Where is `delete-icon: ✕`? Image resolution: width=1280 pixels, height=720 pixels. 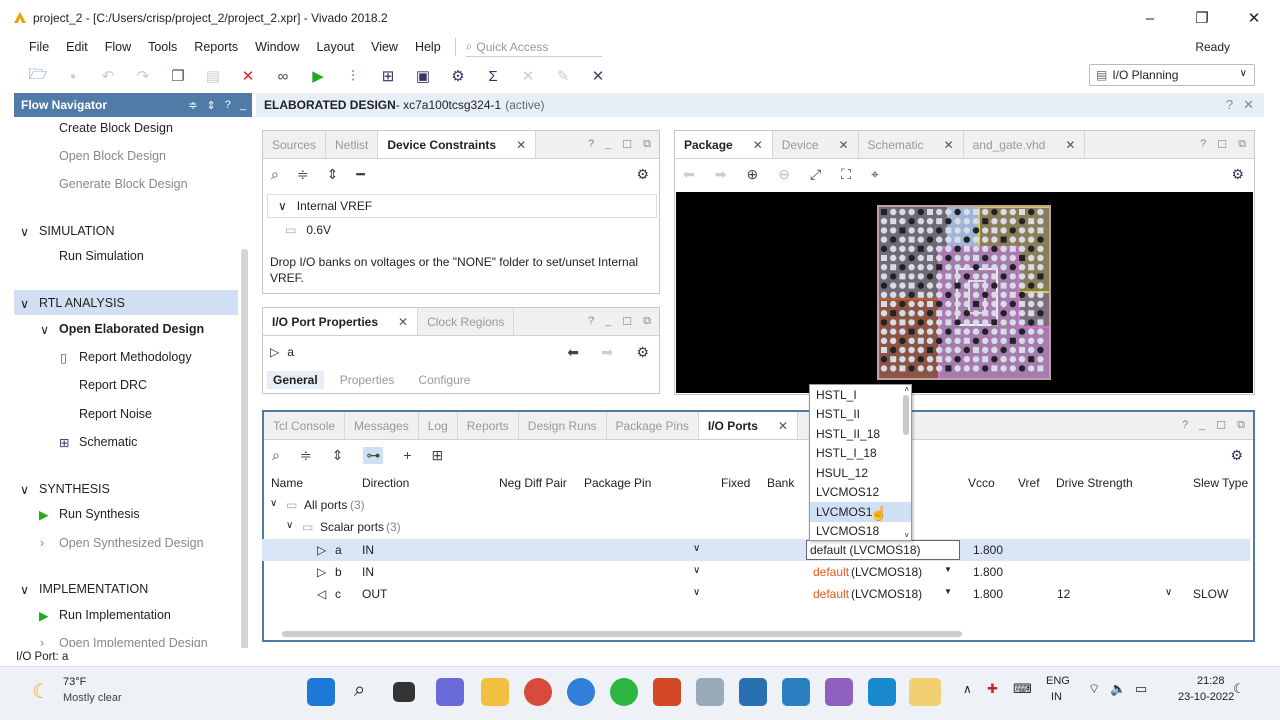 delete-icon: ✕ is located at coordinates (248, 76).